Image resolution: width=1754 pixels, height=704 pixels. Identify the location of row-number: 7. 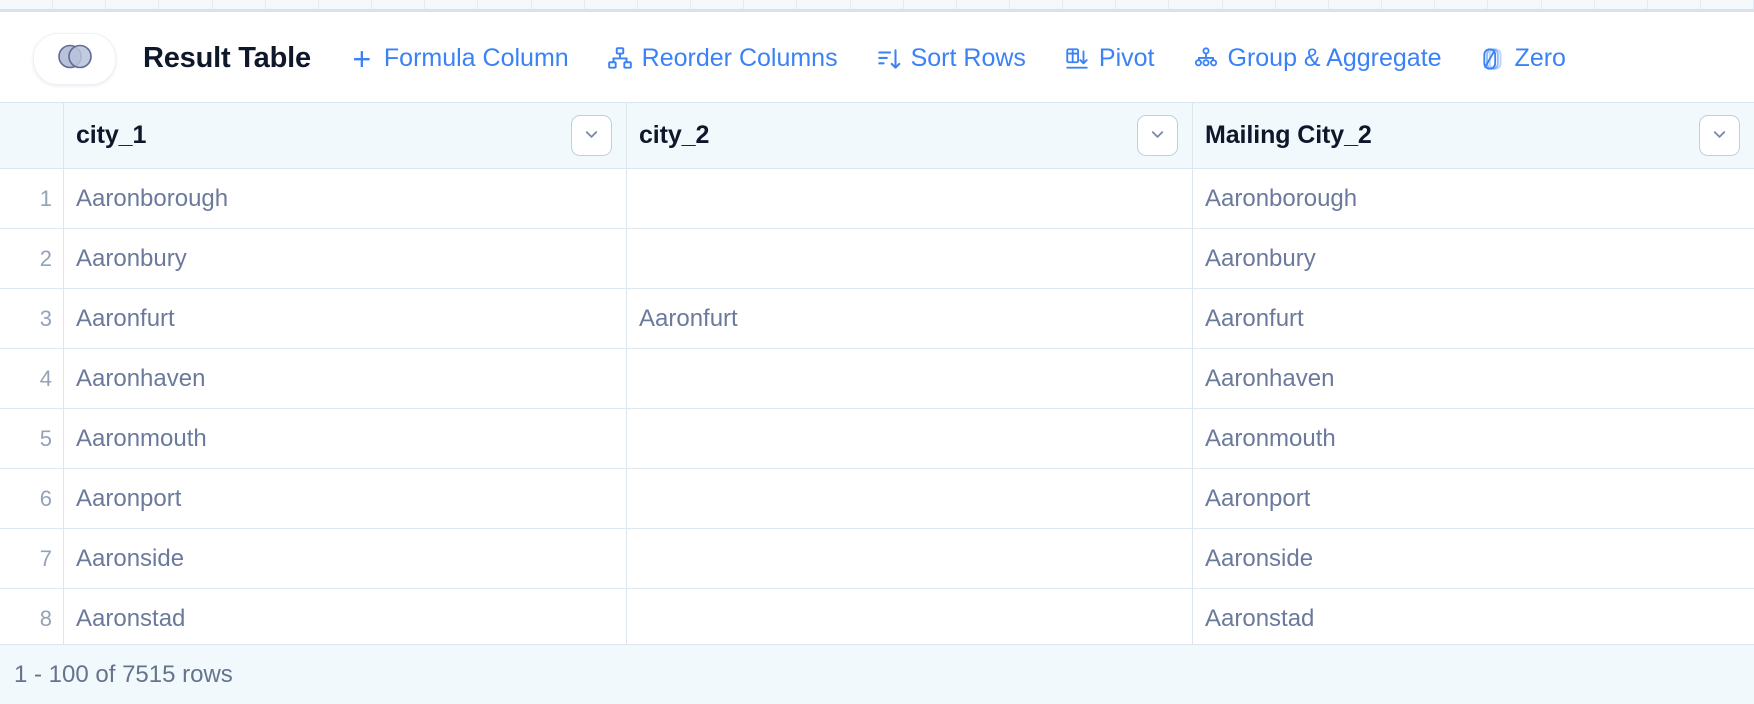
(45, 558).